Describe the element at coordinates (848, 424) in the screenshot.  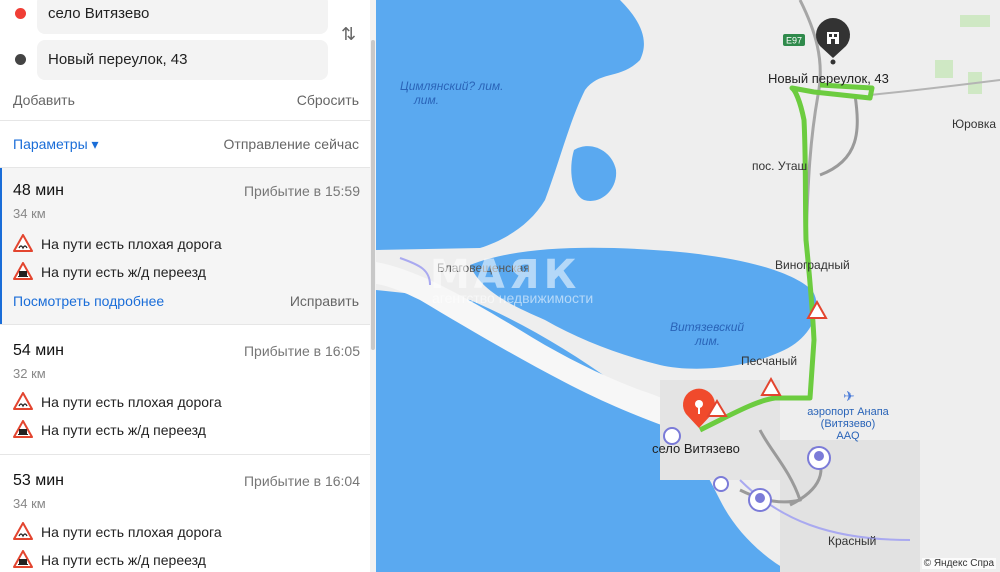
I see `map-label-airport-sub: (Витязево)` at that location.